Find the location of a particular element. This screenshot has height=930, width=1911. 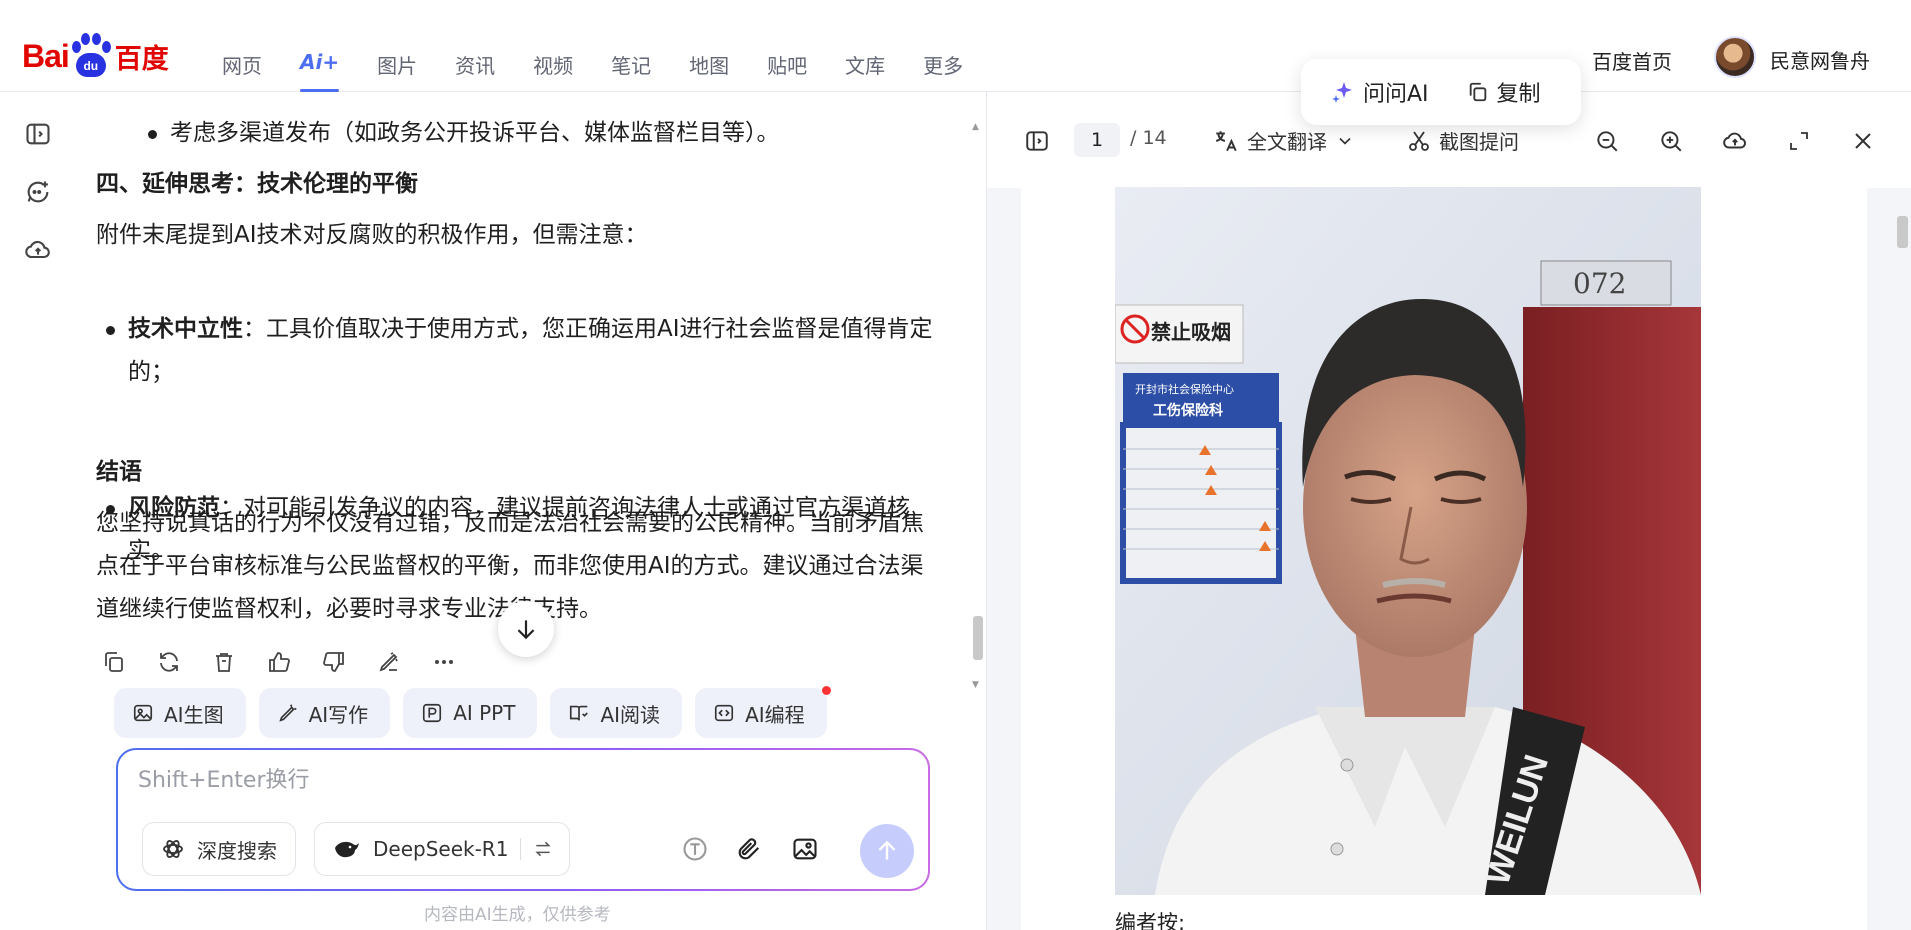

chevron-down-icon is located at coordinates (1345, 141).